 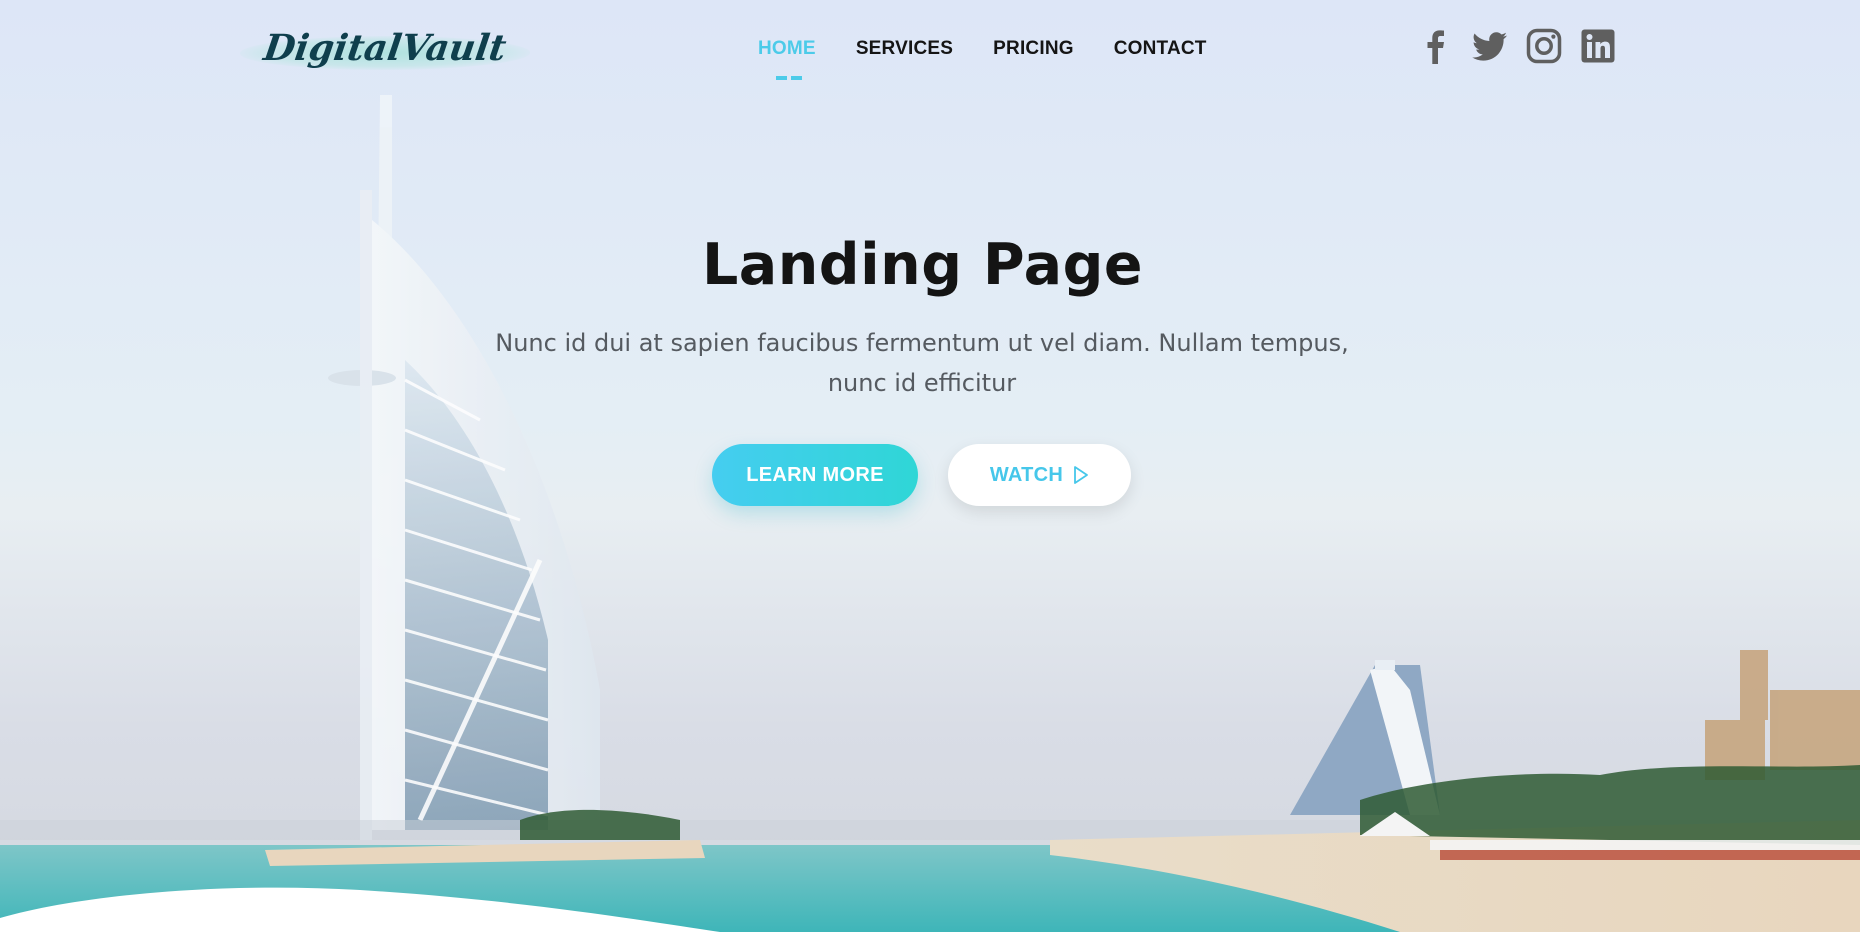 I want to click on watch-label: WATCH, so click(x=1026, y=474).